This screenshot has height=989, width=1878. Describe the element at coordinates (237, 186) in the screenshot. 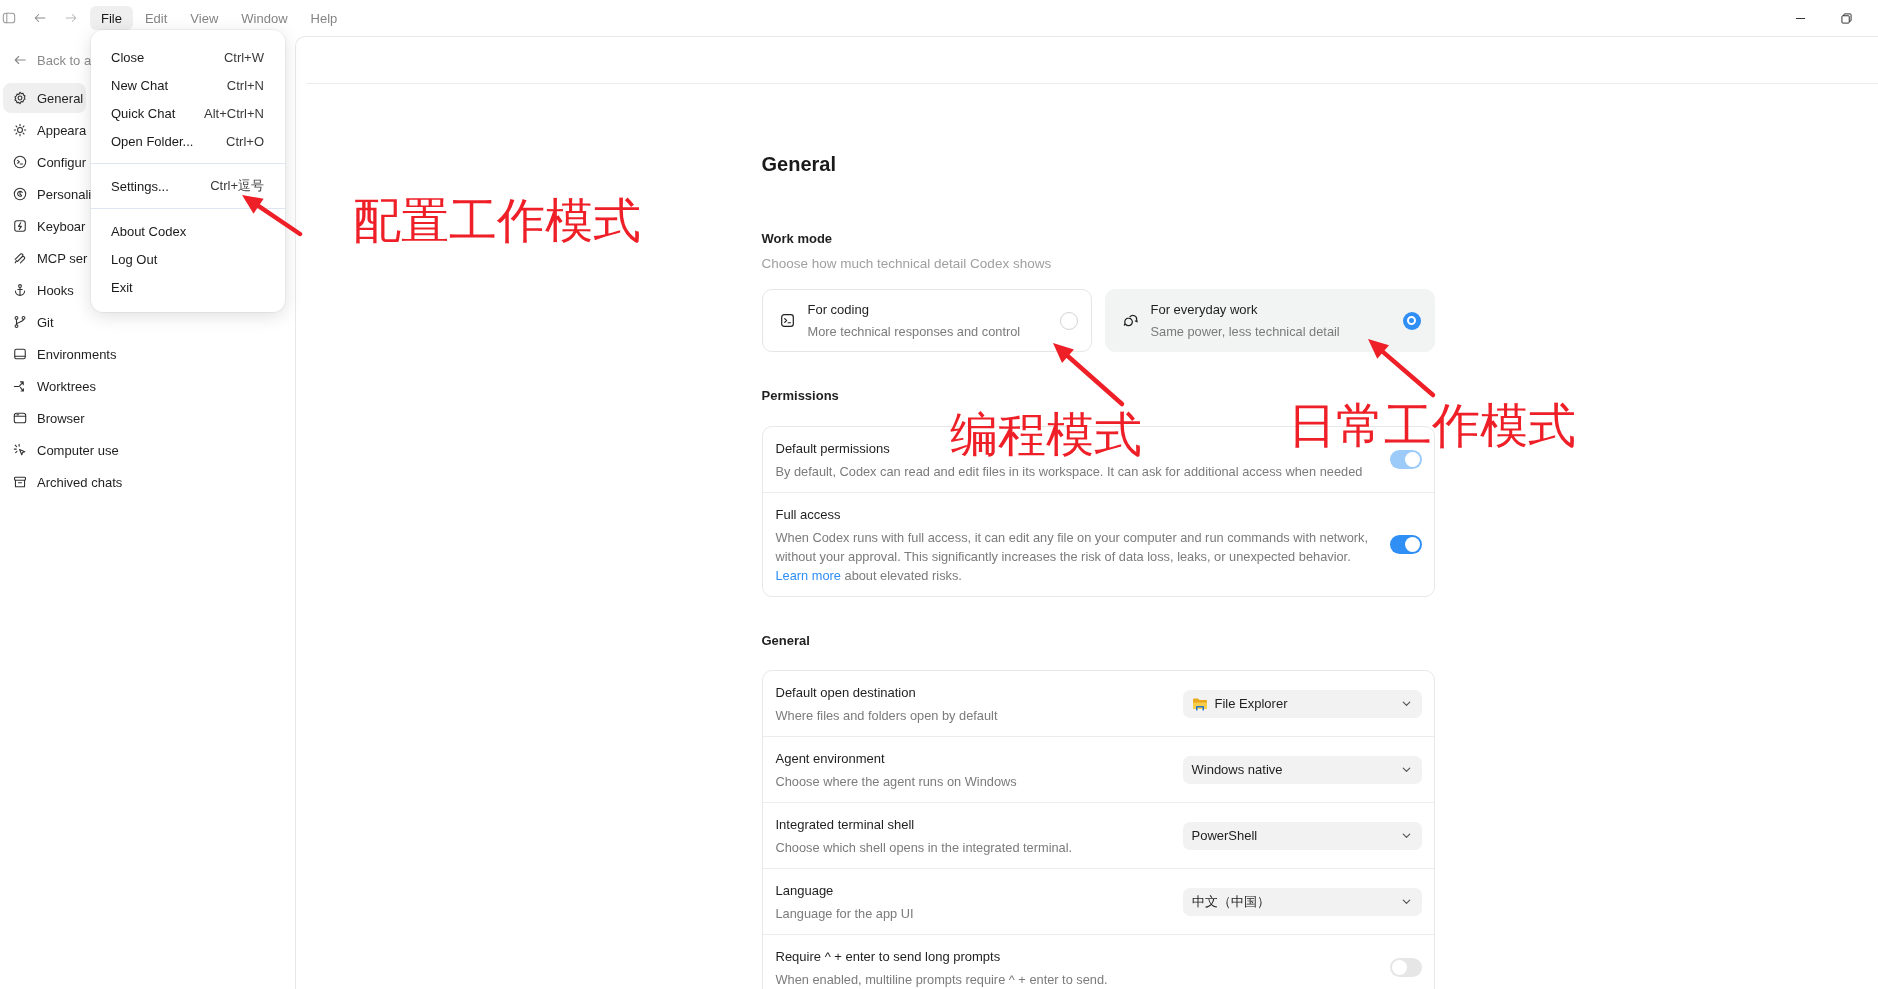

I see `menu-shortcut: Ctrl+逗号` at that location.